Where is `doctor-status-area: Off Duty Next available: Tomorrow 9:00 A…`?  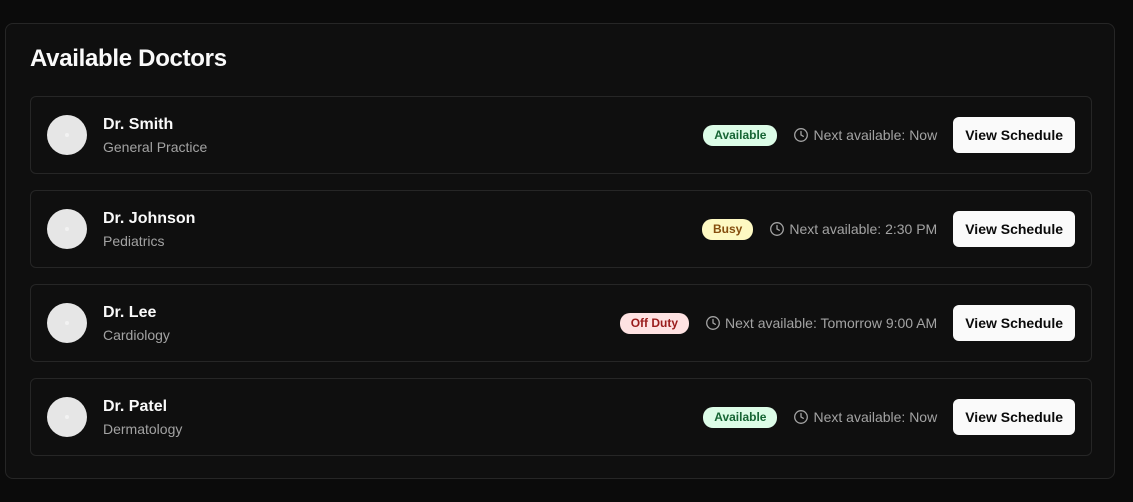 doctor-status-area: Off Duty Next available: Tomorrow 9:00 A… is located at coordinates (847, 323).